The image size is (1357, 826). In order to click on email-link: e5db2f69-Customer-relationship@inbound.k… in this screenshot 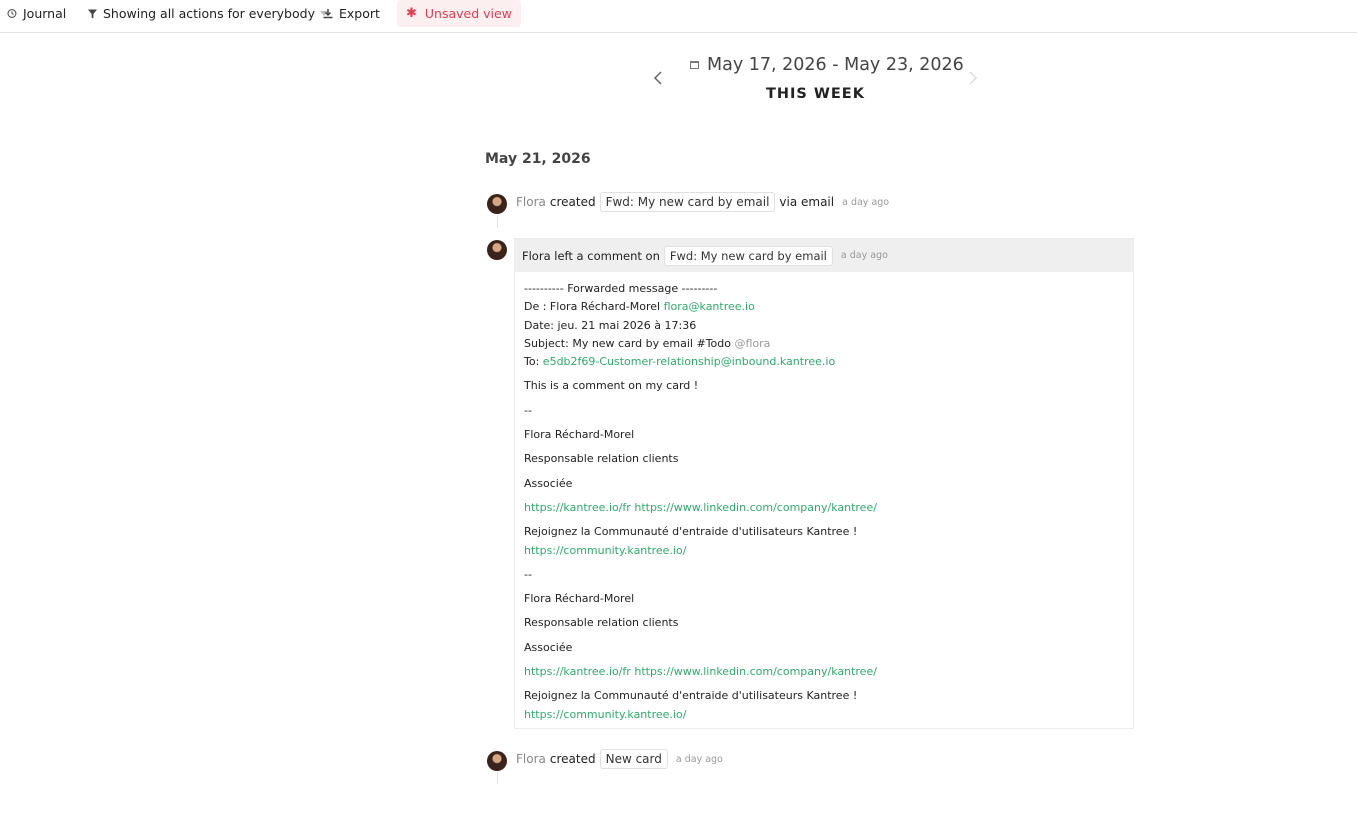, I will do `click(689, 361)`.